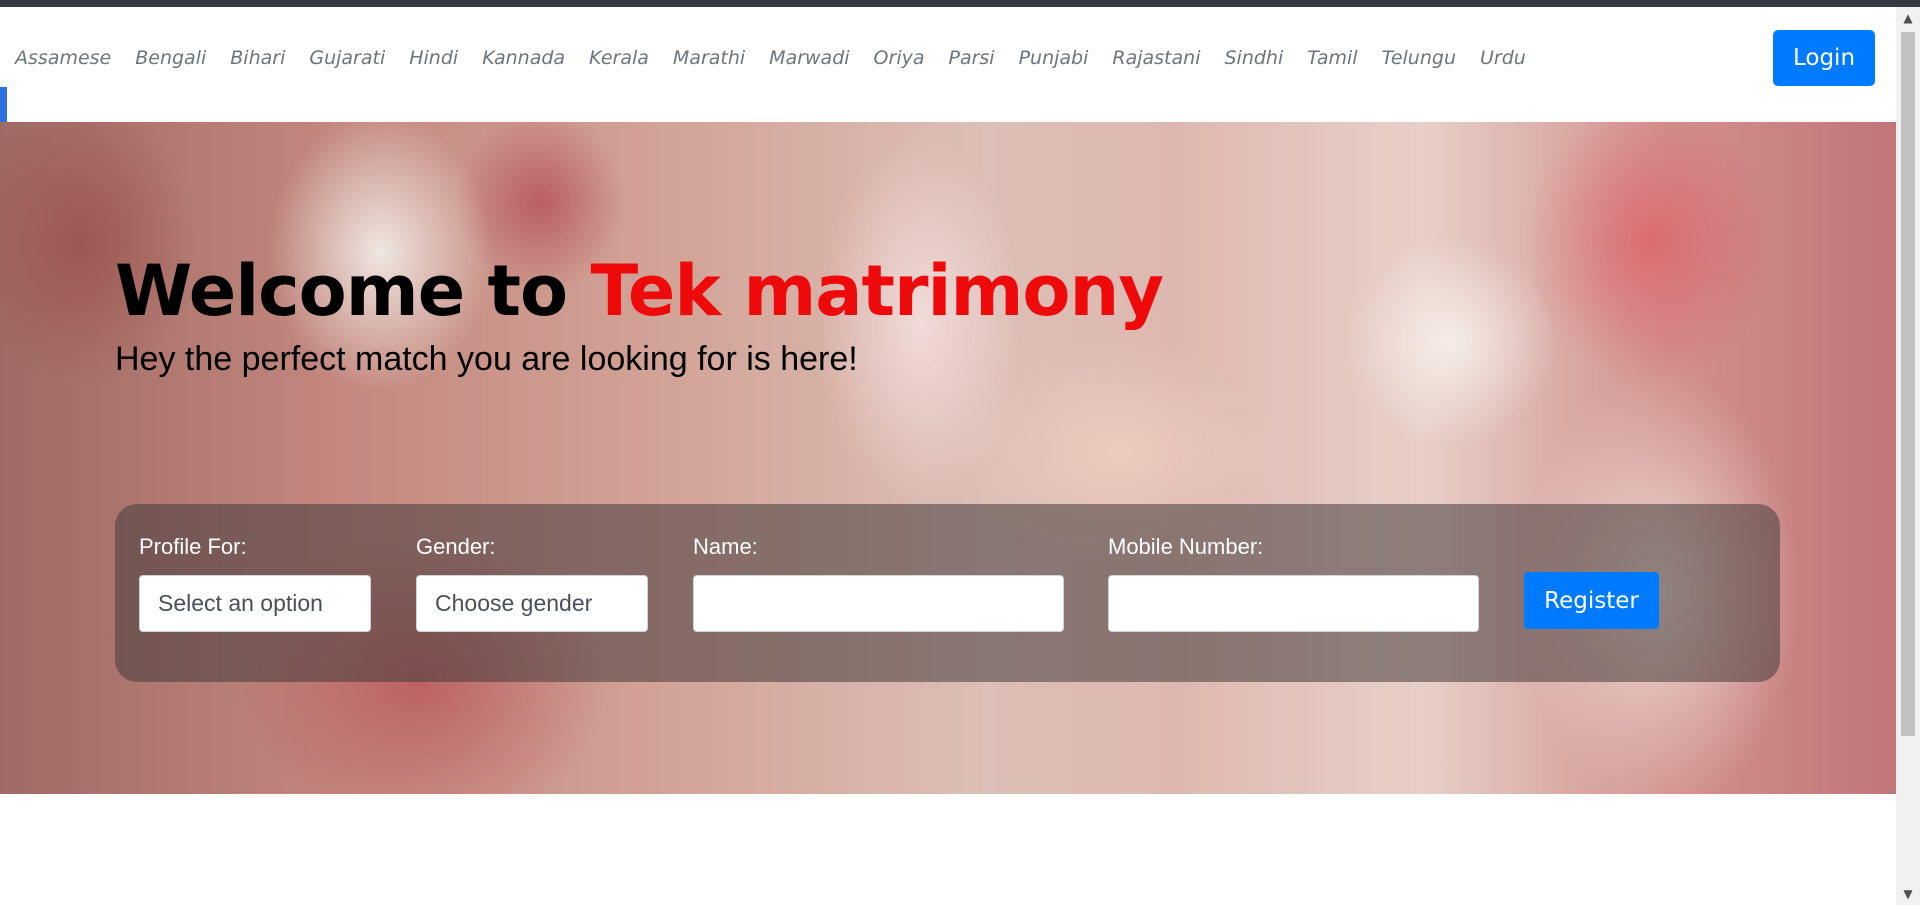 The image size is (1920, 905). I want to click on nav-link-kannada: Kannada, so click(523, 58).